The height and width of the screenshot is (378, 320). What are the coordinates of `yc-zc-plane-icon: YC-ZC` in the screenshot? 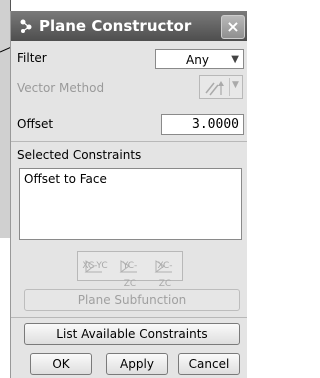 It's located at (130, 273).